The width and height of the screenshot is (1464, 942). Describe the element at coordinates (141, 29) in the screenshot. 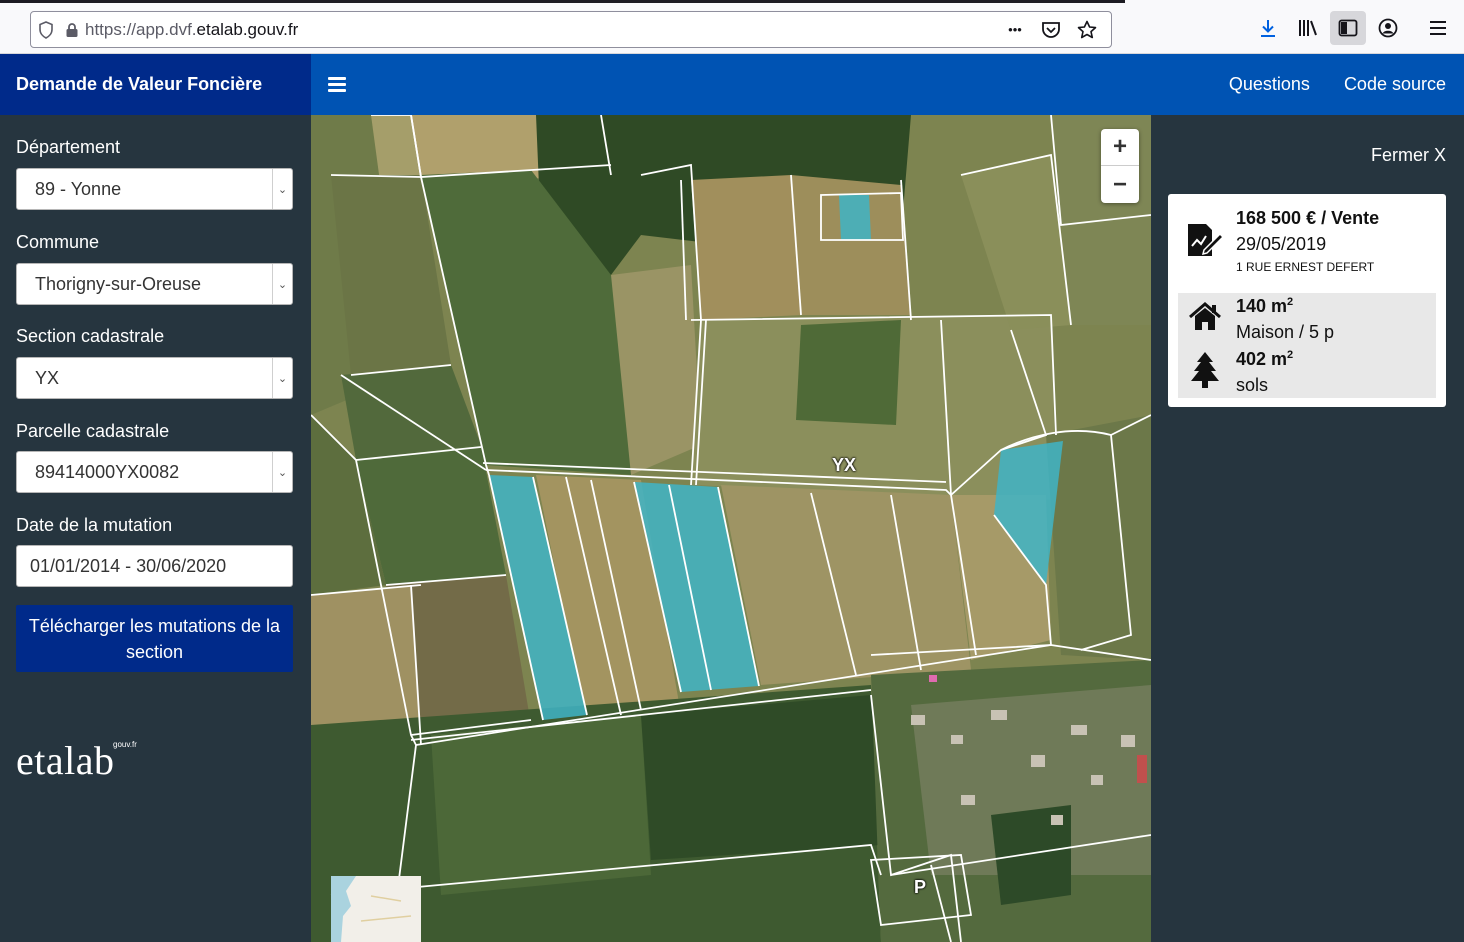

I see `url-prefix: https://app.dvf.` at that location.